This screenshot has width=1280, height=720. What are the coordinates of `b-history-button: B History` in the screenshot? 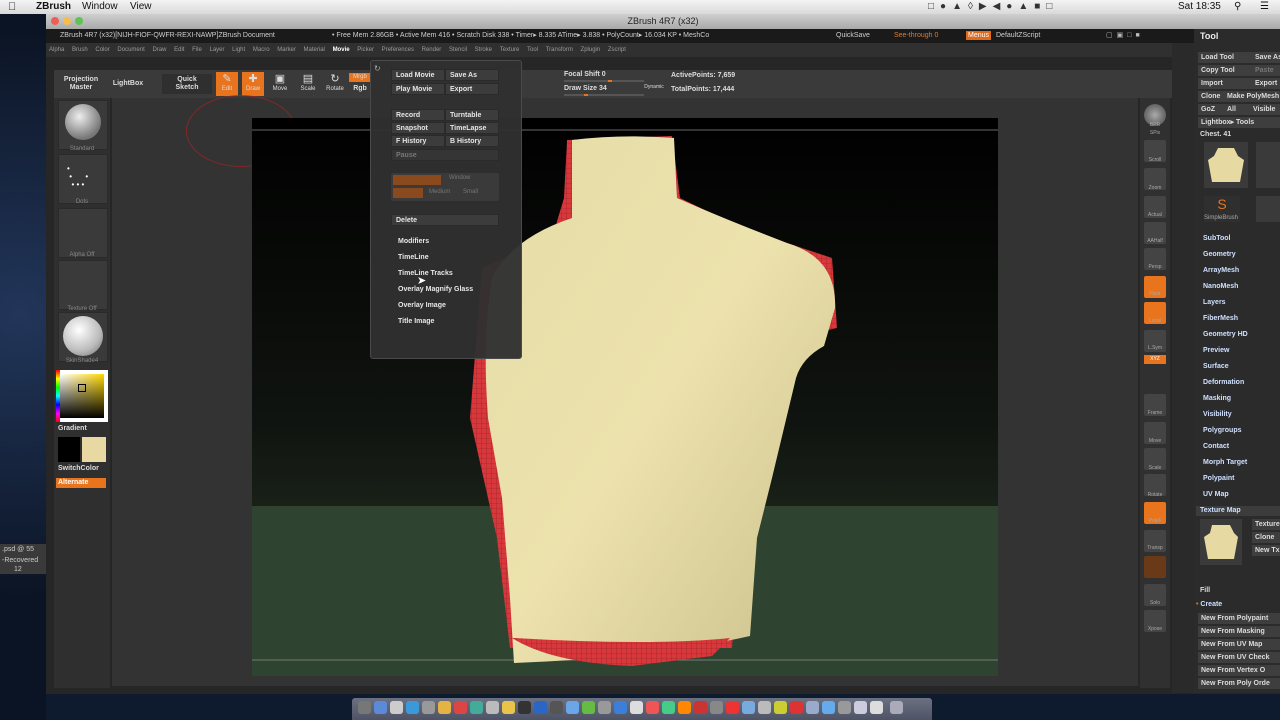 It's located at (472, 141).